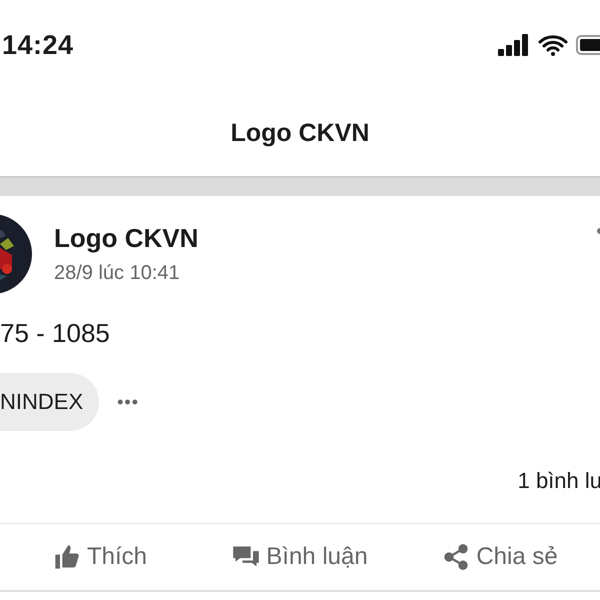 The image size is (600, 600). Describe the element at coordinates (66, 557) in the screenshot. I see `thumbs-up-icon` at that location.